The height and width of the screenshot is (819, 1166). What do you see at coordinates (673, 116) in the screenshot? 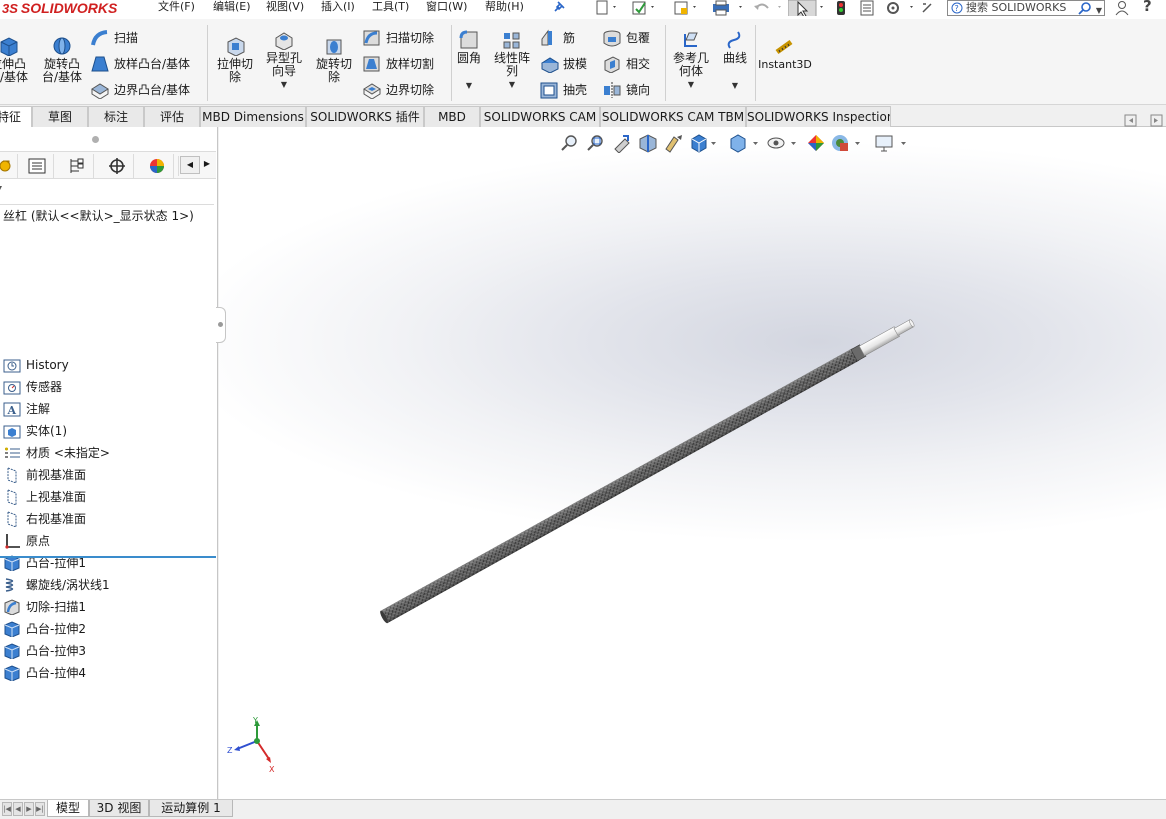
I see `tab-solidworks-cam-tbm: SOLIDWORKS CAM TBM` at bounding box center [673, 116].